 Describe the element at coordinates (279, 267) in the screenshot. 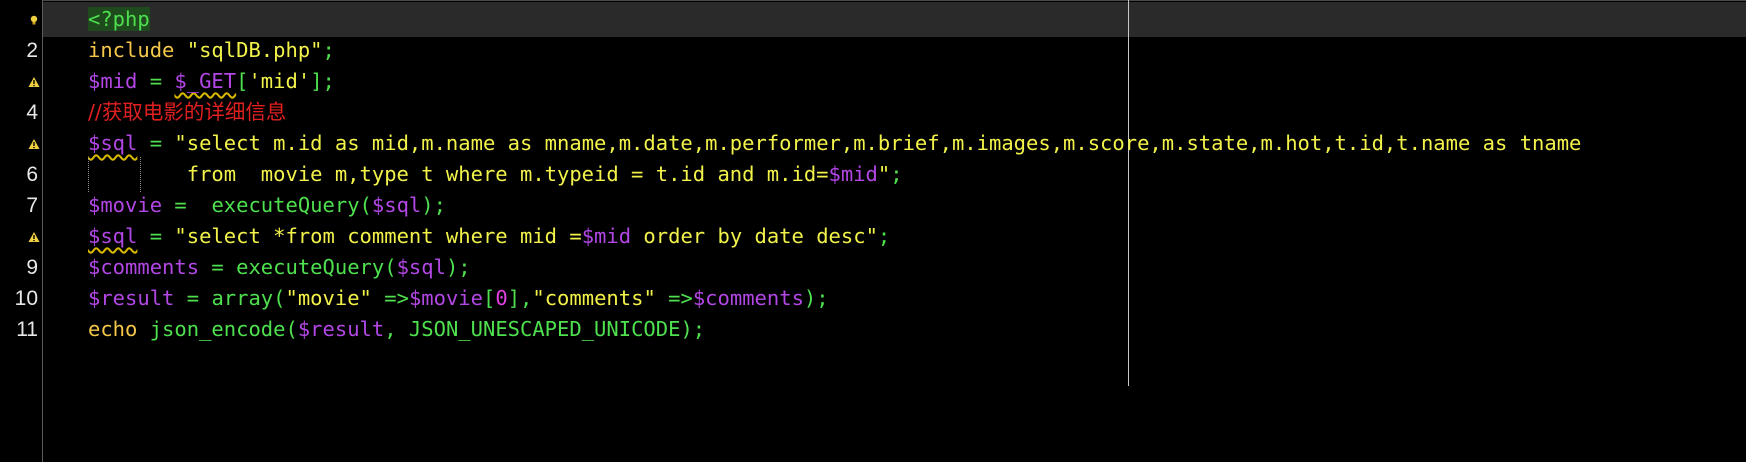

I see `code-text: $comments = executeQuery($sql);` at that location.